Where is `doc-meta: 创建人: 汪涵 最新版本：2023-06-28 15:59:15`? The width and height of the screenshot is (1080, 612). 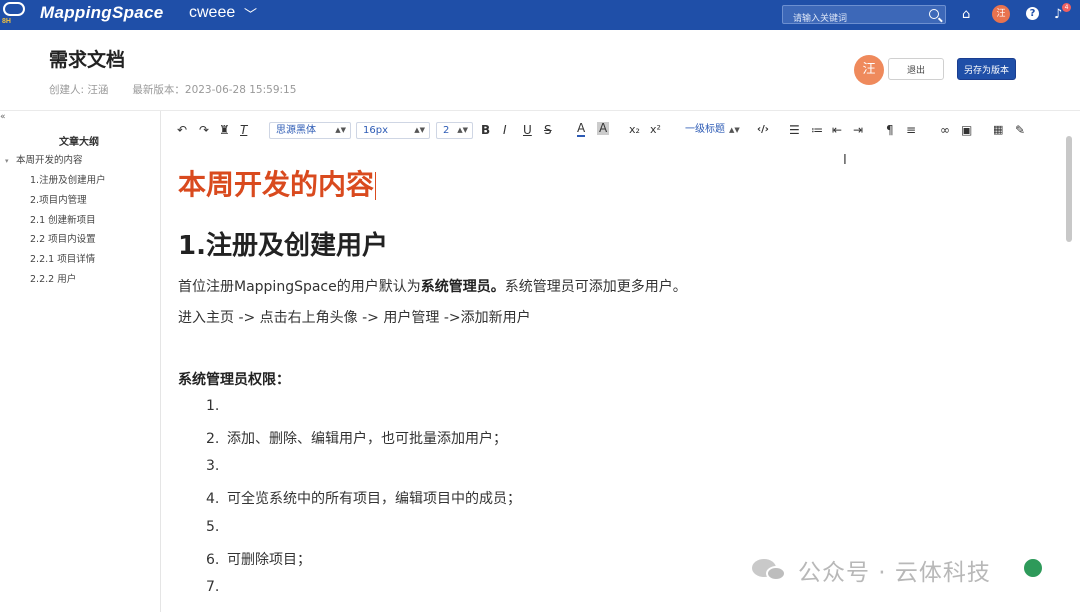
doc-meta: 创建人: 汪涵 最新版本：2023-06-28 15:59:15 is located at coordinates (172, 89).